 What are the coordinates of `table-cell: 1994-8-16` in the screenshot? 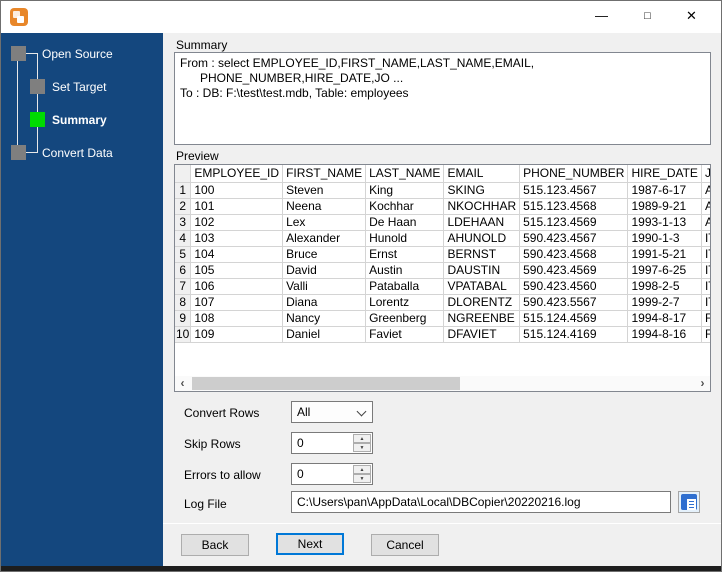 It's located at (664, 334).